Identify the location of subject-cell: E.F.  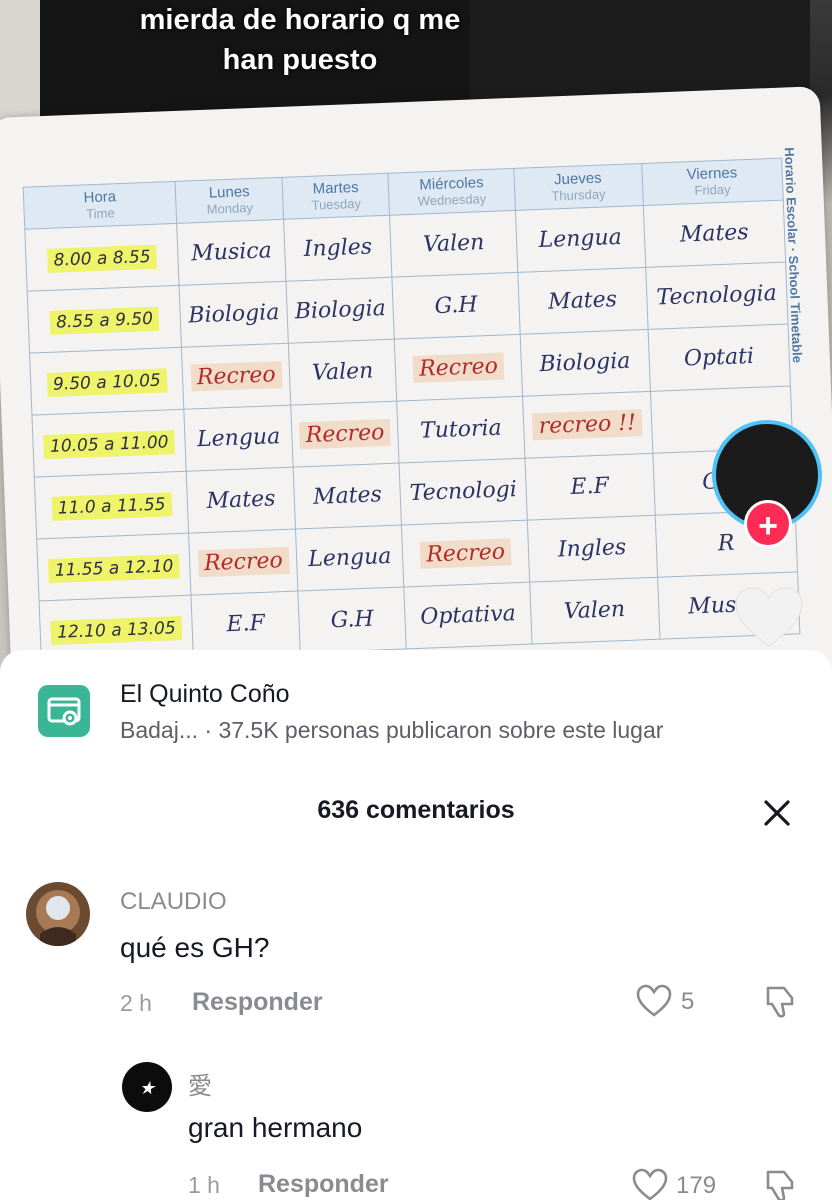
(246, 624).